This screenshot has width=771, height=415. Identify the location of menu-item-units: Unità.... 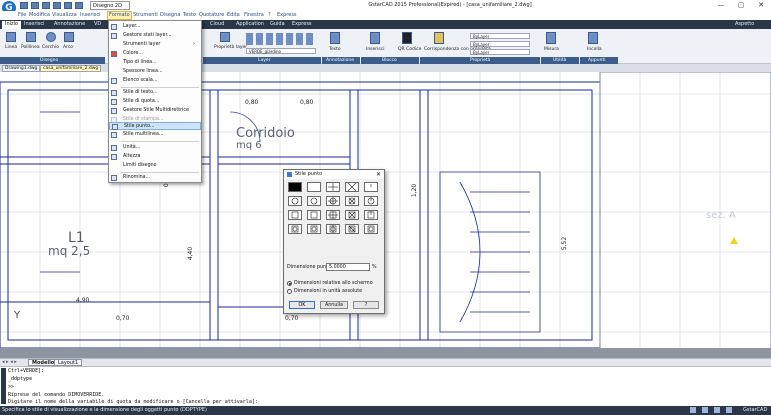
(155, 148).